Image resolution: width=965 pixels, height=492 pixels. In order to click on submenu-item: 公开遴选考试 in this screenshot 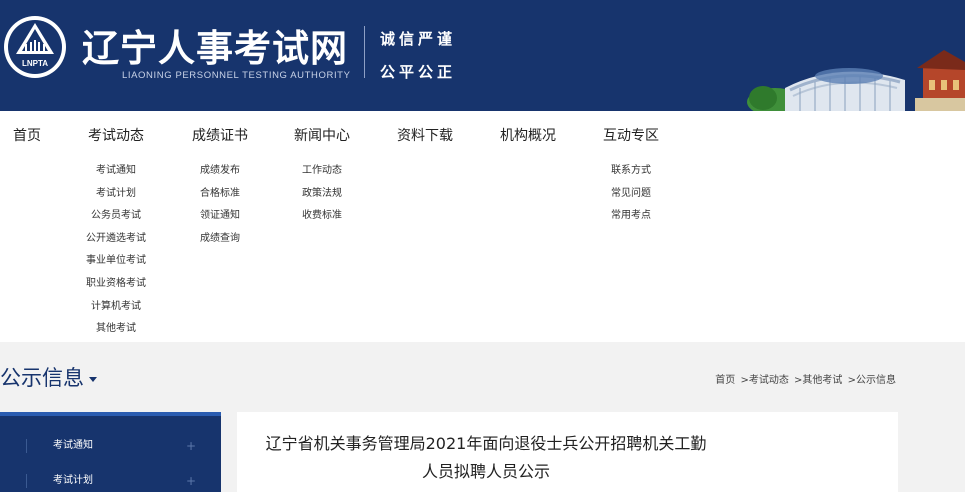, I will do `click(116, 239)`.